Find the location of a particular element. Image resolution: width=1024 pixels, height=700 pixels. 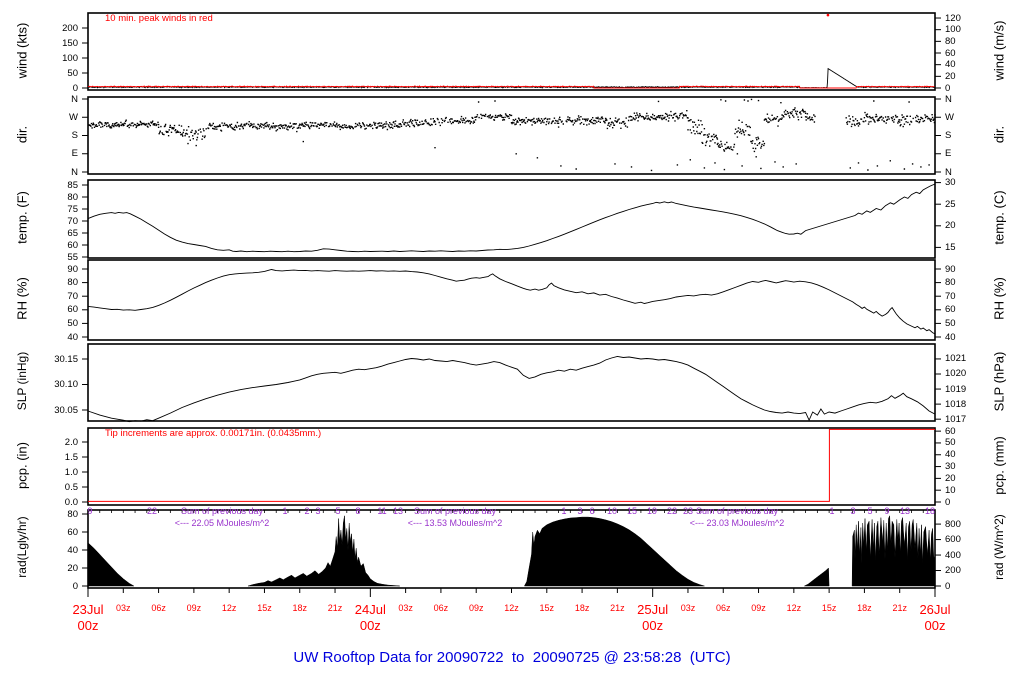

tick-label-right-dir: W is located at coordinates (949, 117).